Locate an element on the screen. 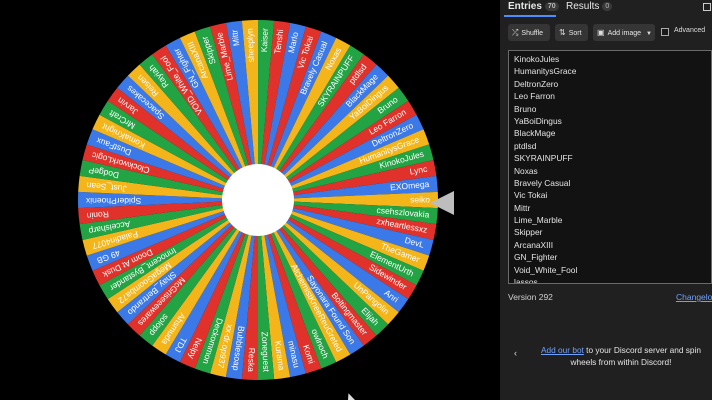 The width and height of the screenshot is (712, 400). entry-item: HumanitysGrace is located at coordinates (545, 71).